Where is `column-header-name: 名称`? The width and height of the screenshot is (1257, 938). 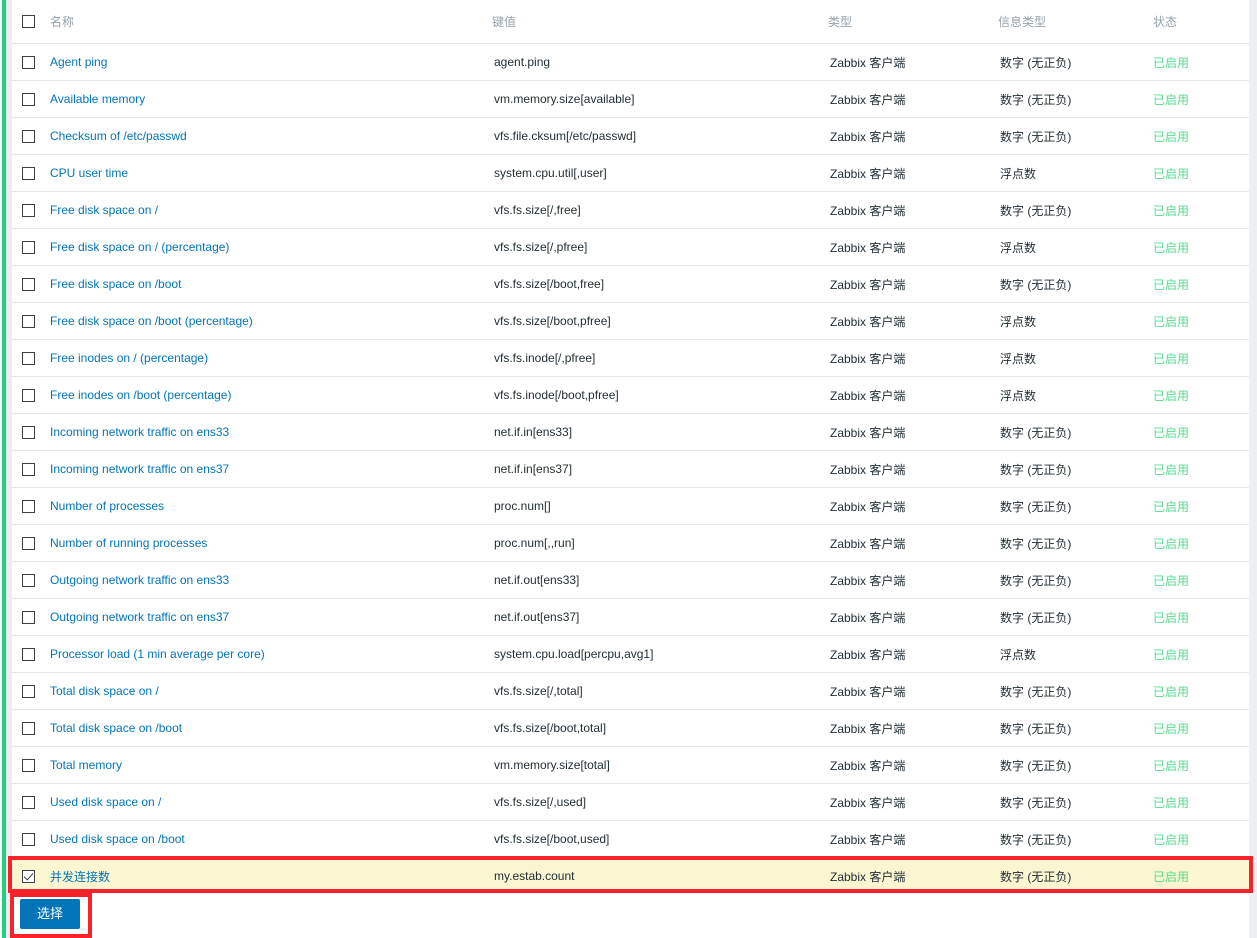 column-header-name: 名称 is located at coordinates (252, 22).